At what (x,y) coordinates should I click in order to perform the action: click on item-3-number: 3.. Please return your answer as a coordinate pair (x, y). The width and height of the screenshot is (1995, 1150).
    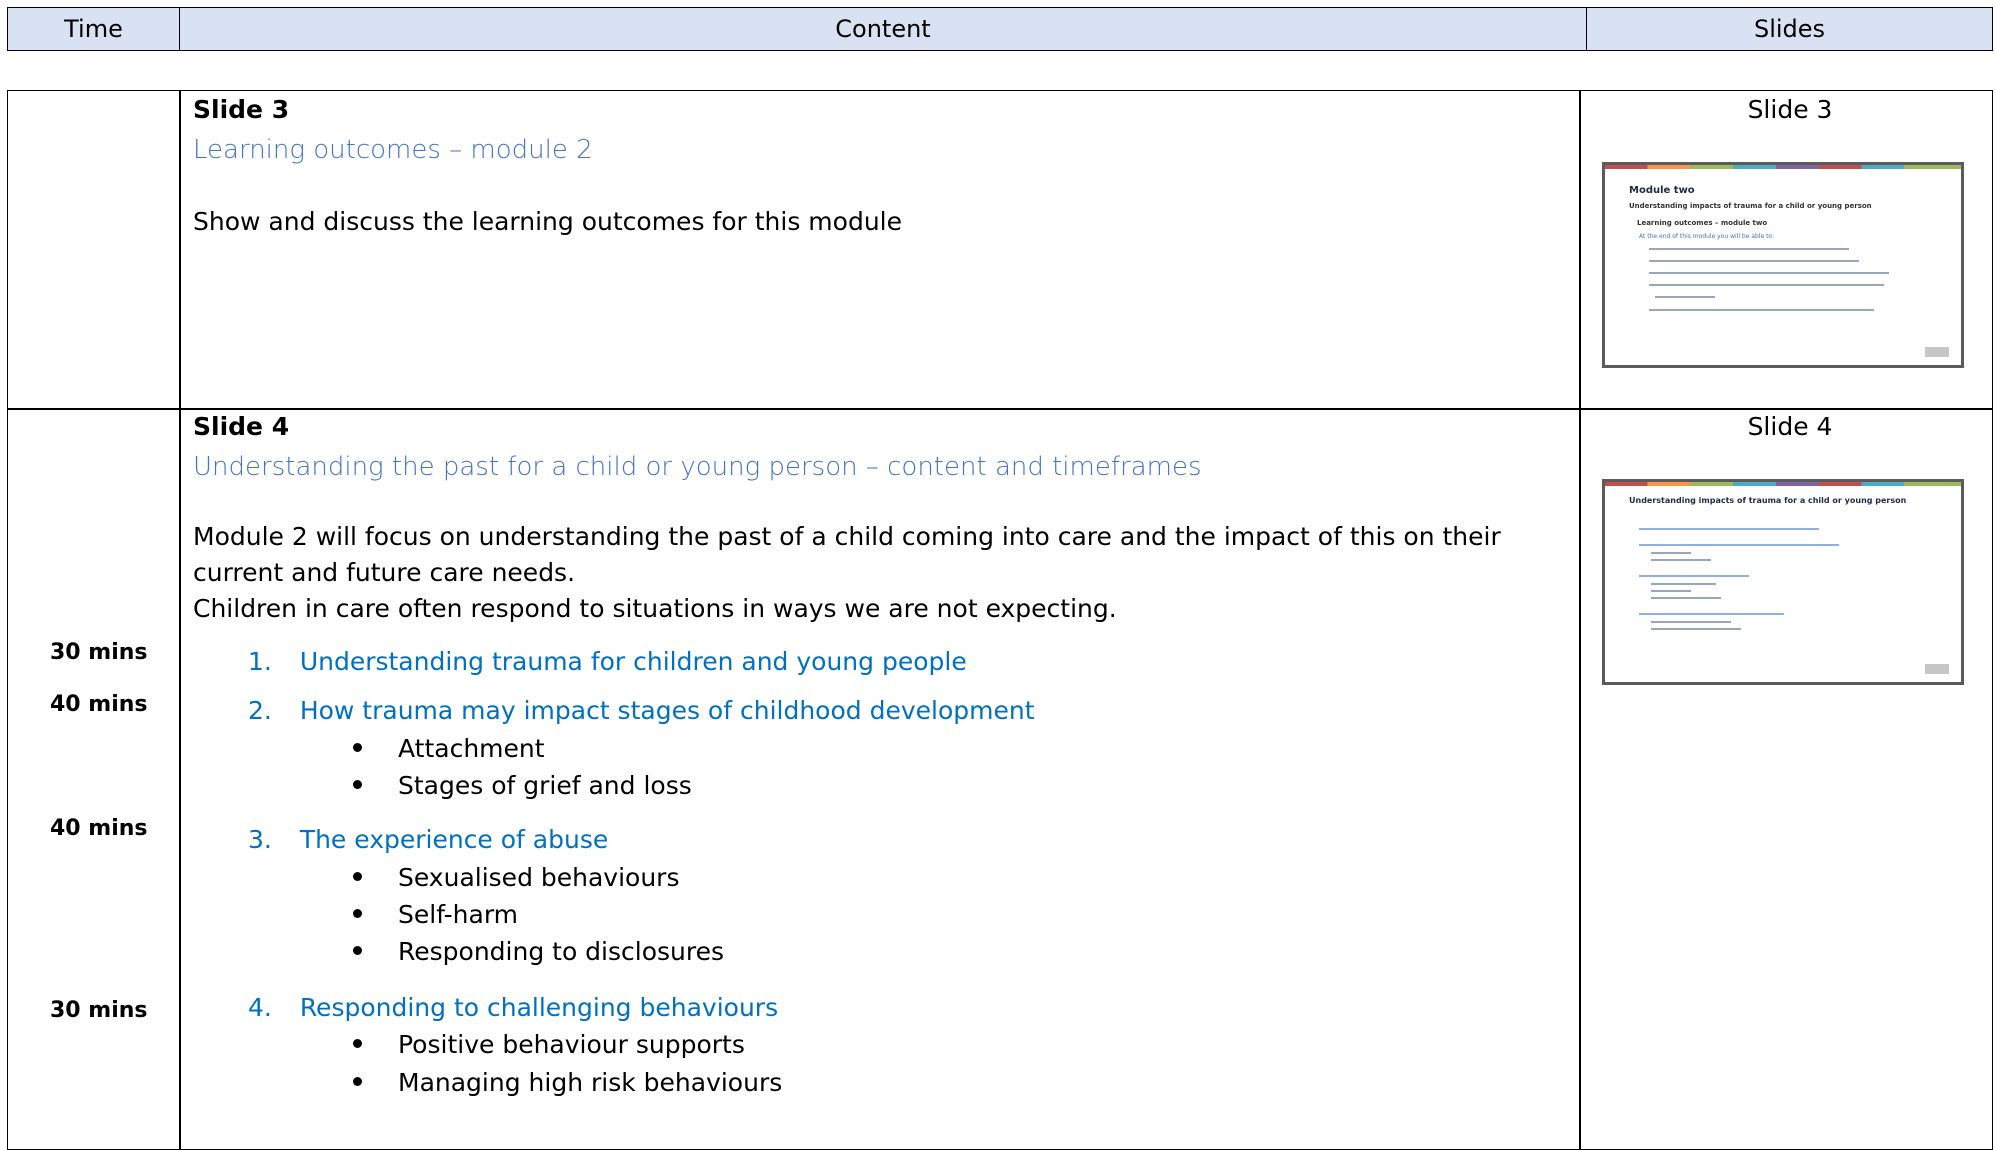
    Looking at the image, I should click on (260, 839).